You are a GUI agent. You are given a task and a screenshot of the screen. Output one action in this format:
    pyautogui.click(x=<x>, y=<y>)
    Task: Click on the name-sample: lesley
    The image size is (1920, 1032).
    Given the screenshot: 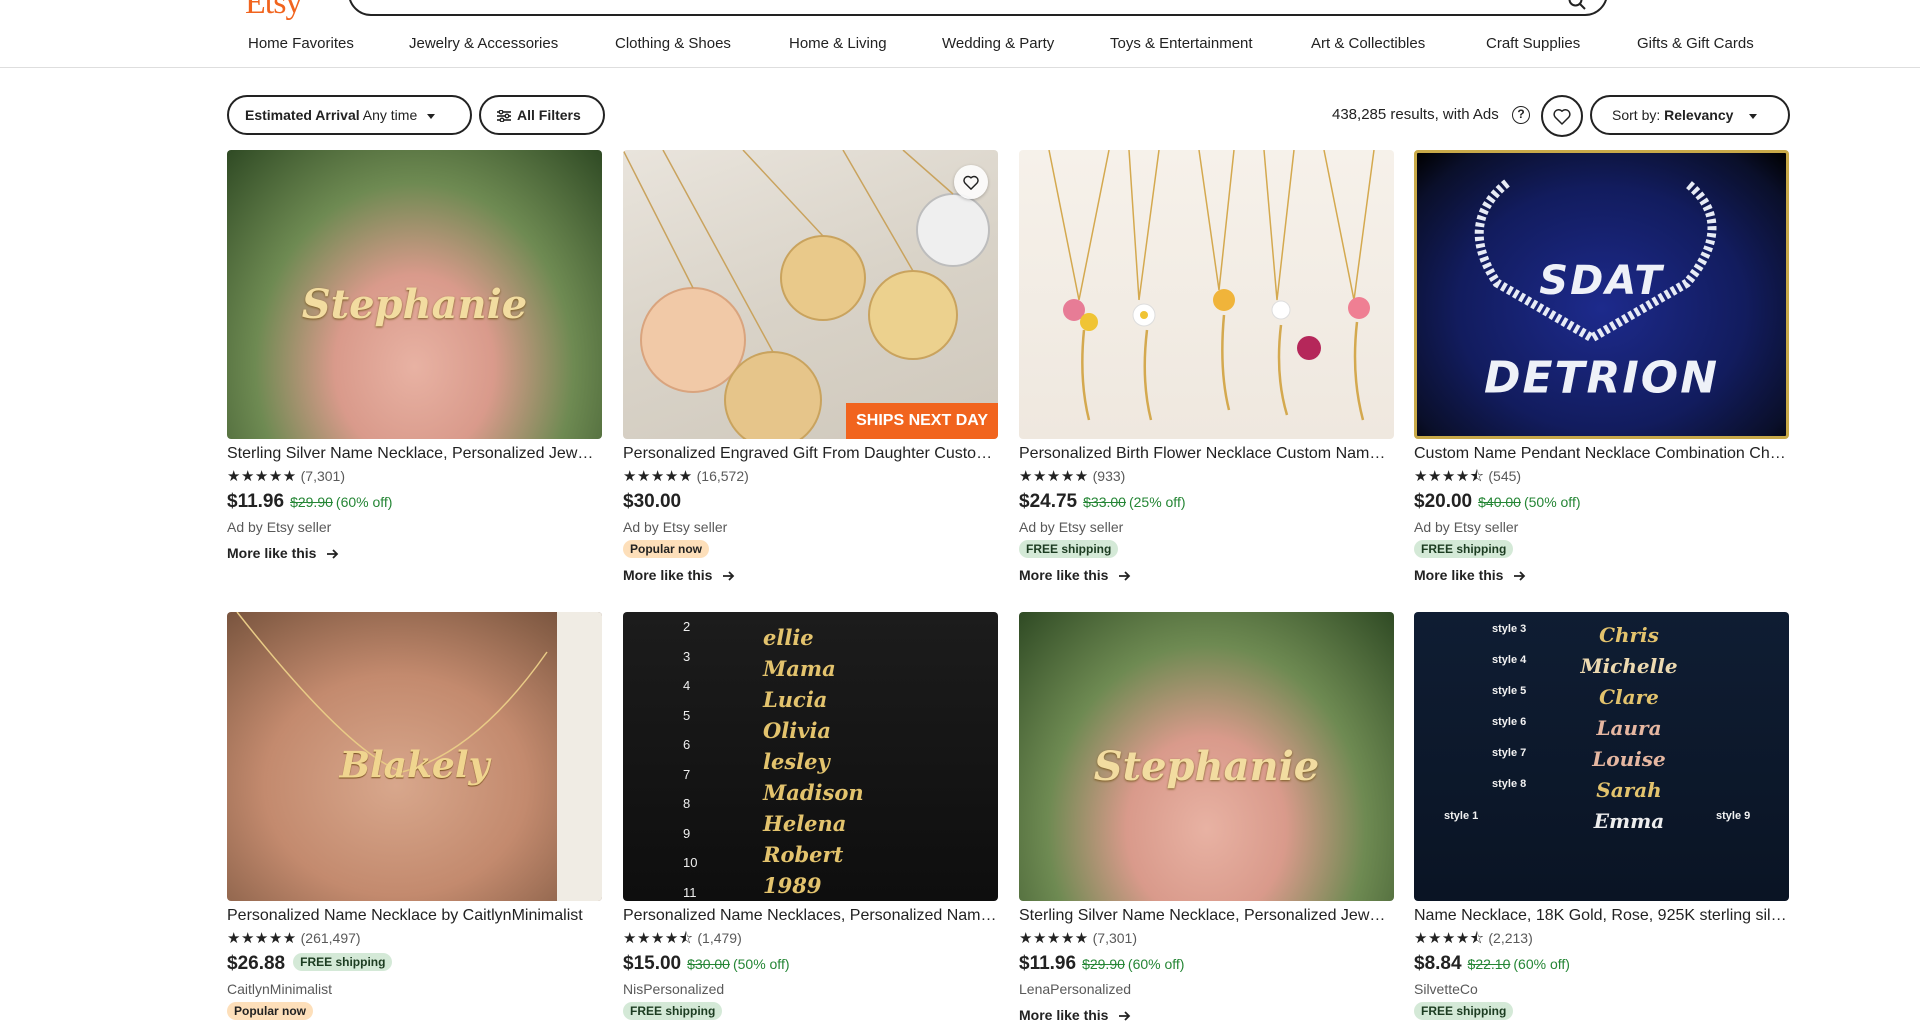 What is the action you would take?
    pyautogui.click(x=796, y=761)
    